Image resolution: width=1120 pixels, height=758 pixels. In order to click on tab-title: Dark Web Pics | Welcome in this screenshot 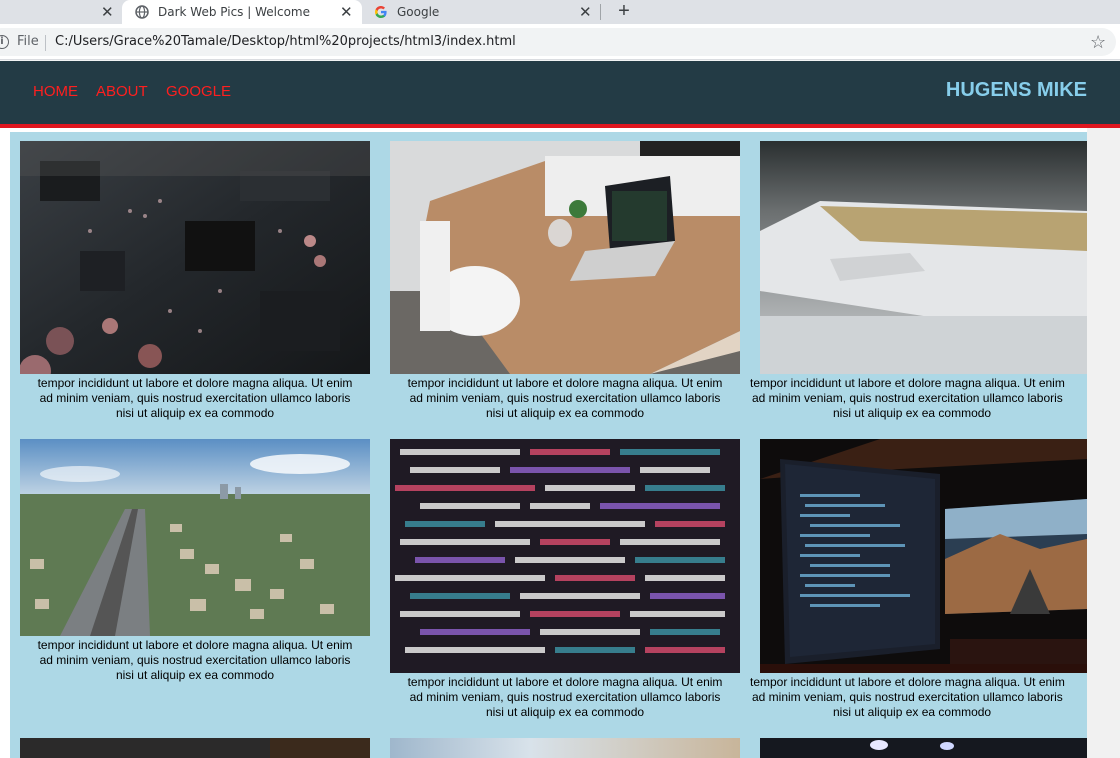, I will do `click(234, 12)`.